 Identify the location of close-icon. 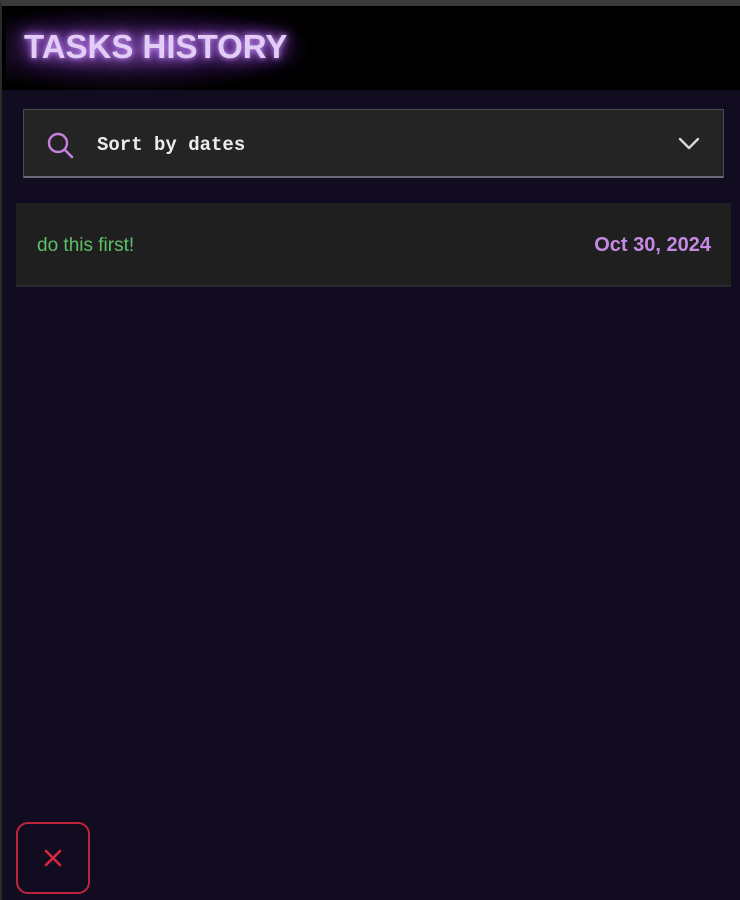
(53, 858).